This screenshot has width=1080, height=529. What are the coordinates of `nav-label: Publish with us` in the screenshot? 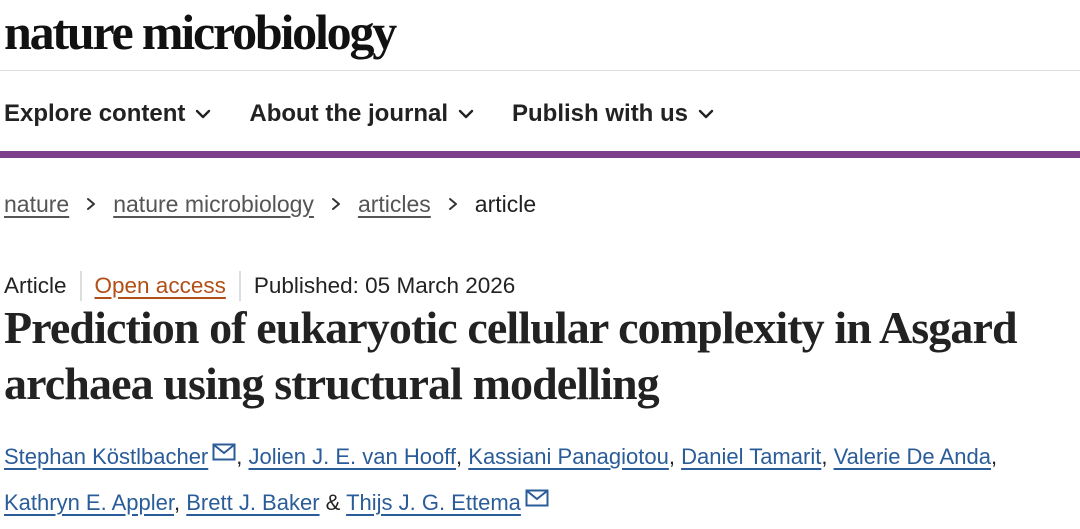 It's located at (600, 113).